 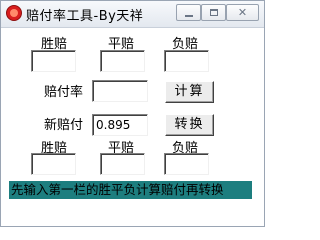 I want to click on maximize-button, so click(x=213, y=12).